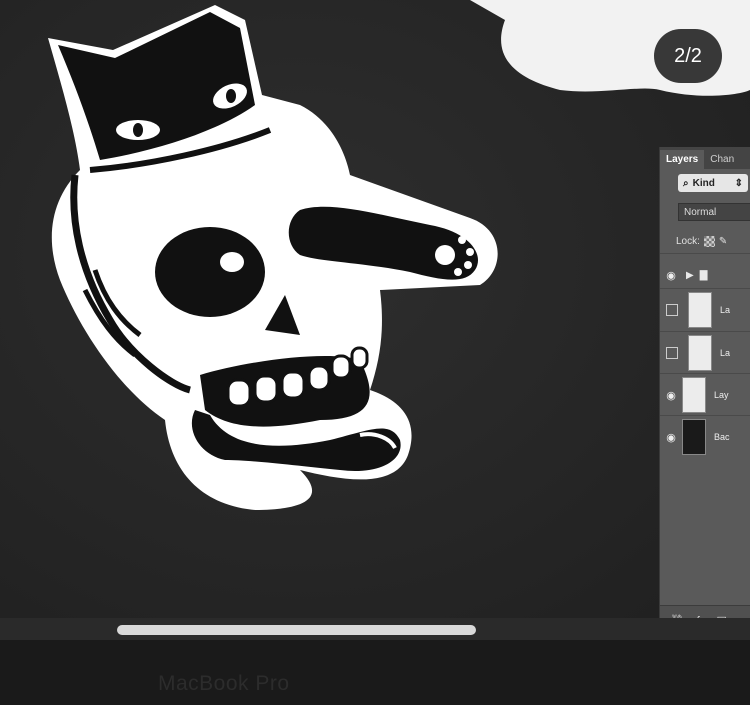 This screenshot has width=750, height=705. I want to click on layer-filter-label: Kind, so click(703, 183).